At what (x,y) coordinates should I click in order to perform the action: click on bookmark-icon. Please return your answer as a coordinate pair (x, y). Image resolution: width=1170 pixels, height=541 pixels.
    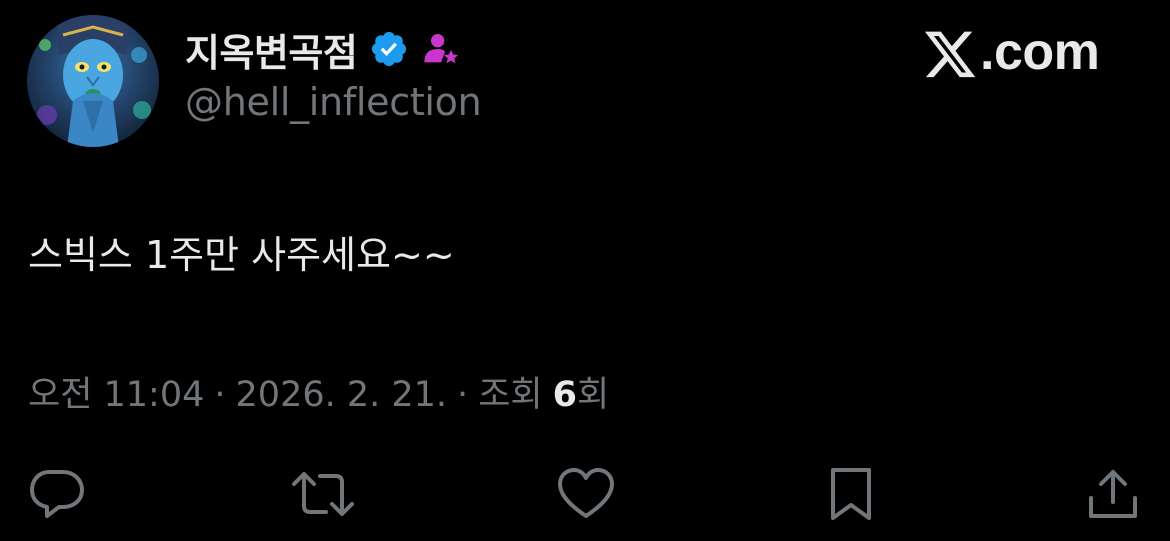
    Looking at the image, I should click on (851, 494).